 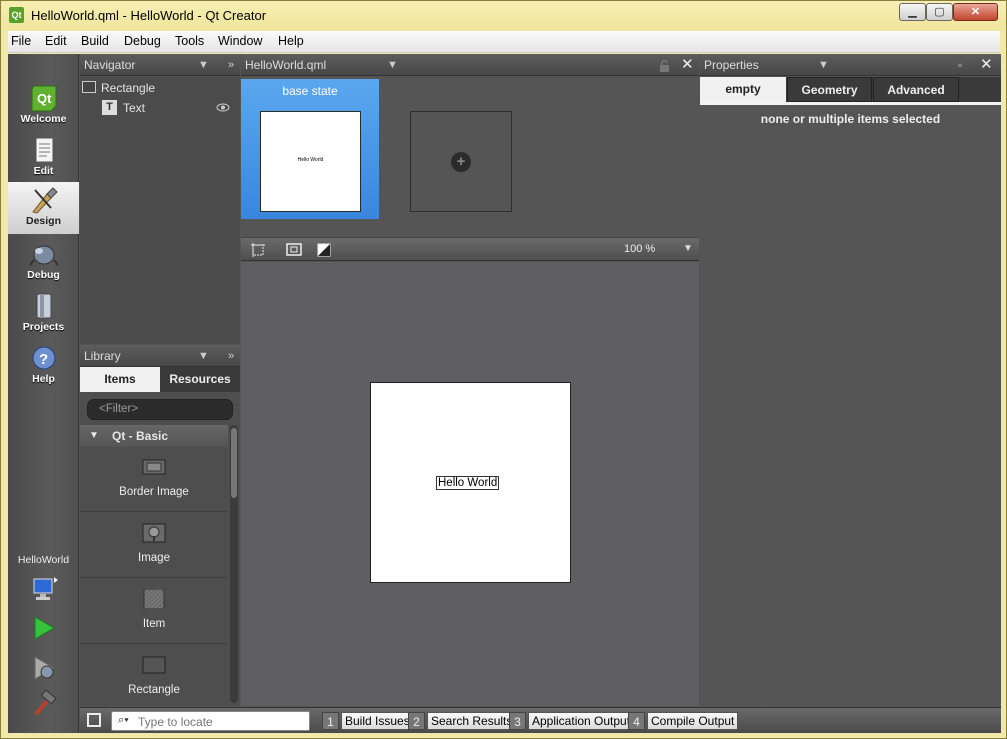 I want to click on mode-edit: Edit, so click(x=43, y=158).